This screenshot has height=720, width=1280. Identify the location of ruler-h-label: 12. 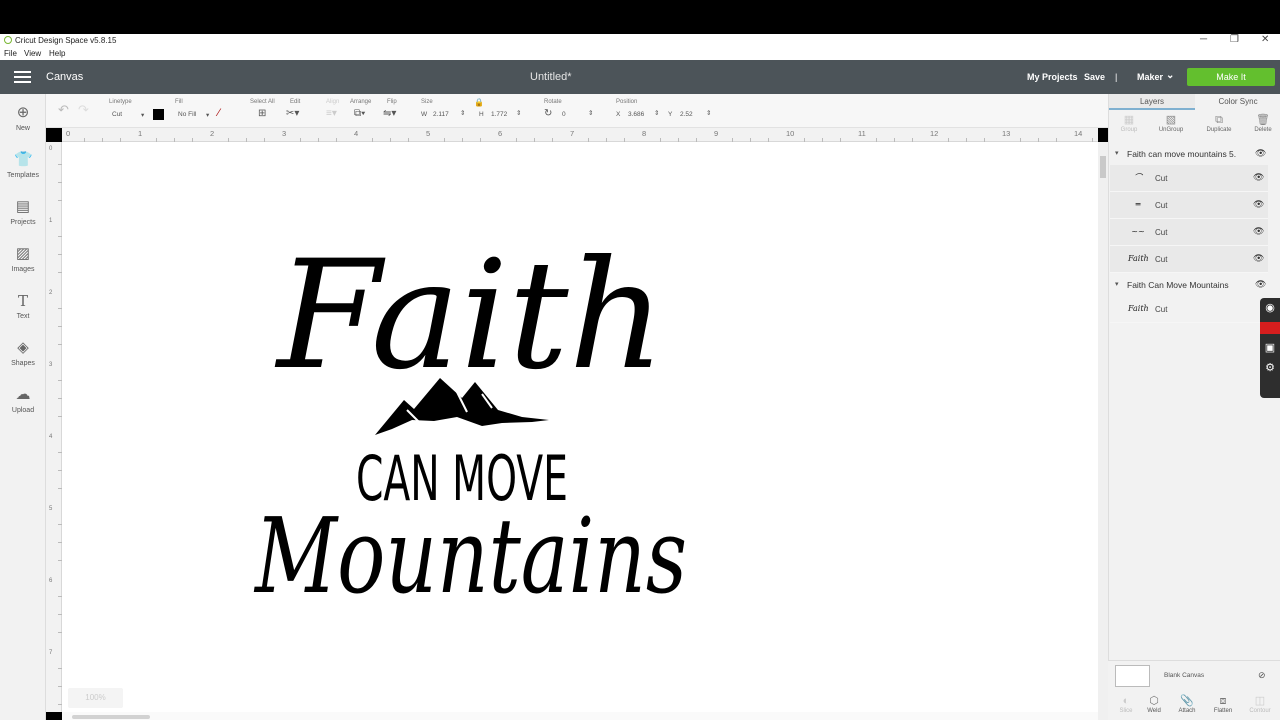
(934, 133).